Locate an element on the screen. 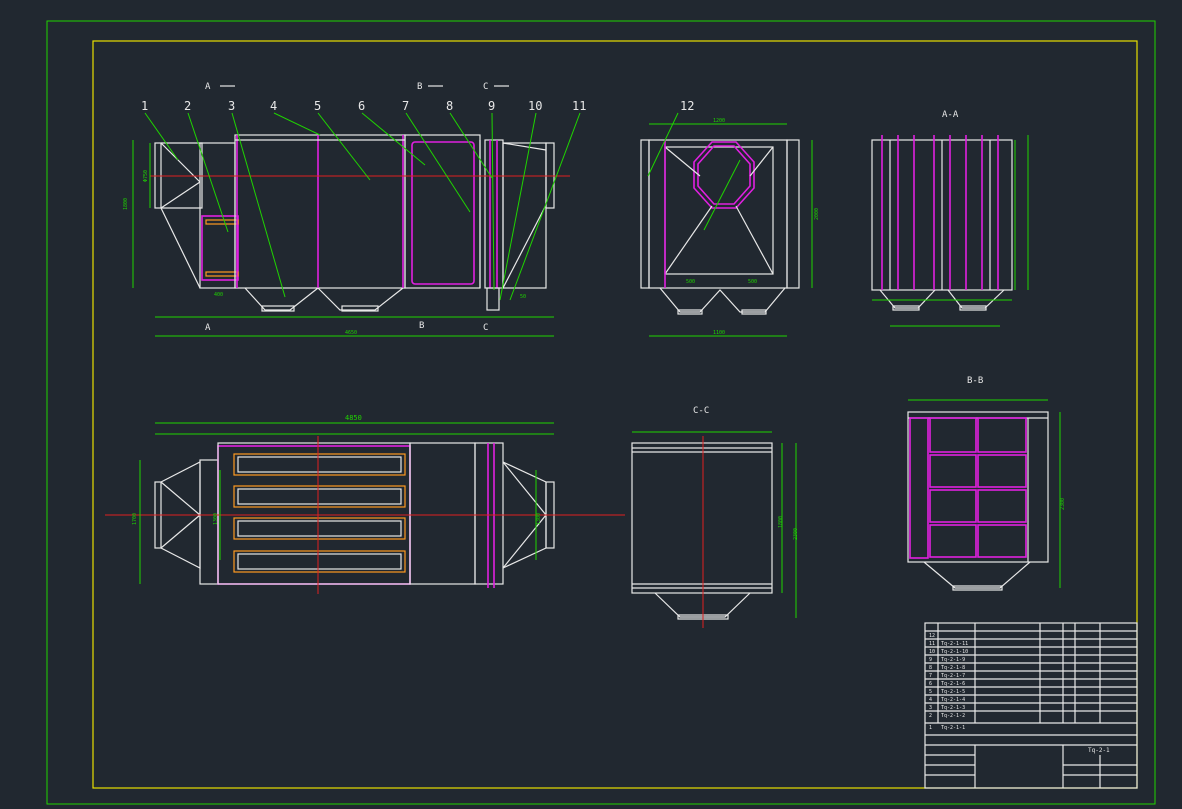  dim-plan-1300-b: 1300 is located at coordinates (539, 519).